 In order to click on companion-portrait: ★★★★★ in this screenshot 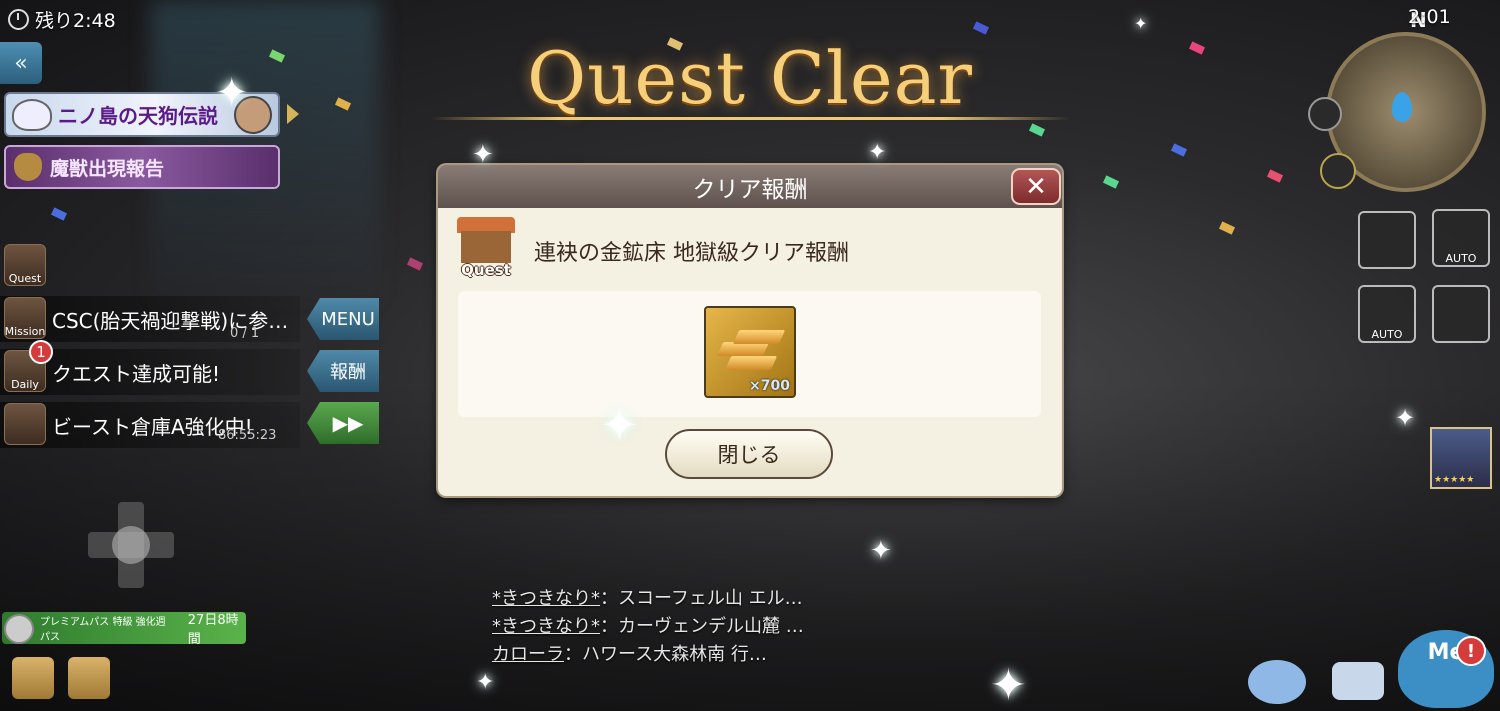, I will do `click(1461, 458)`.